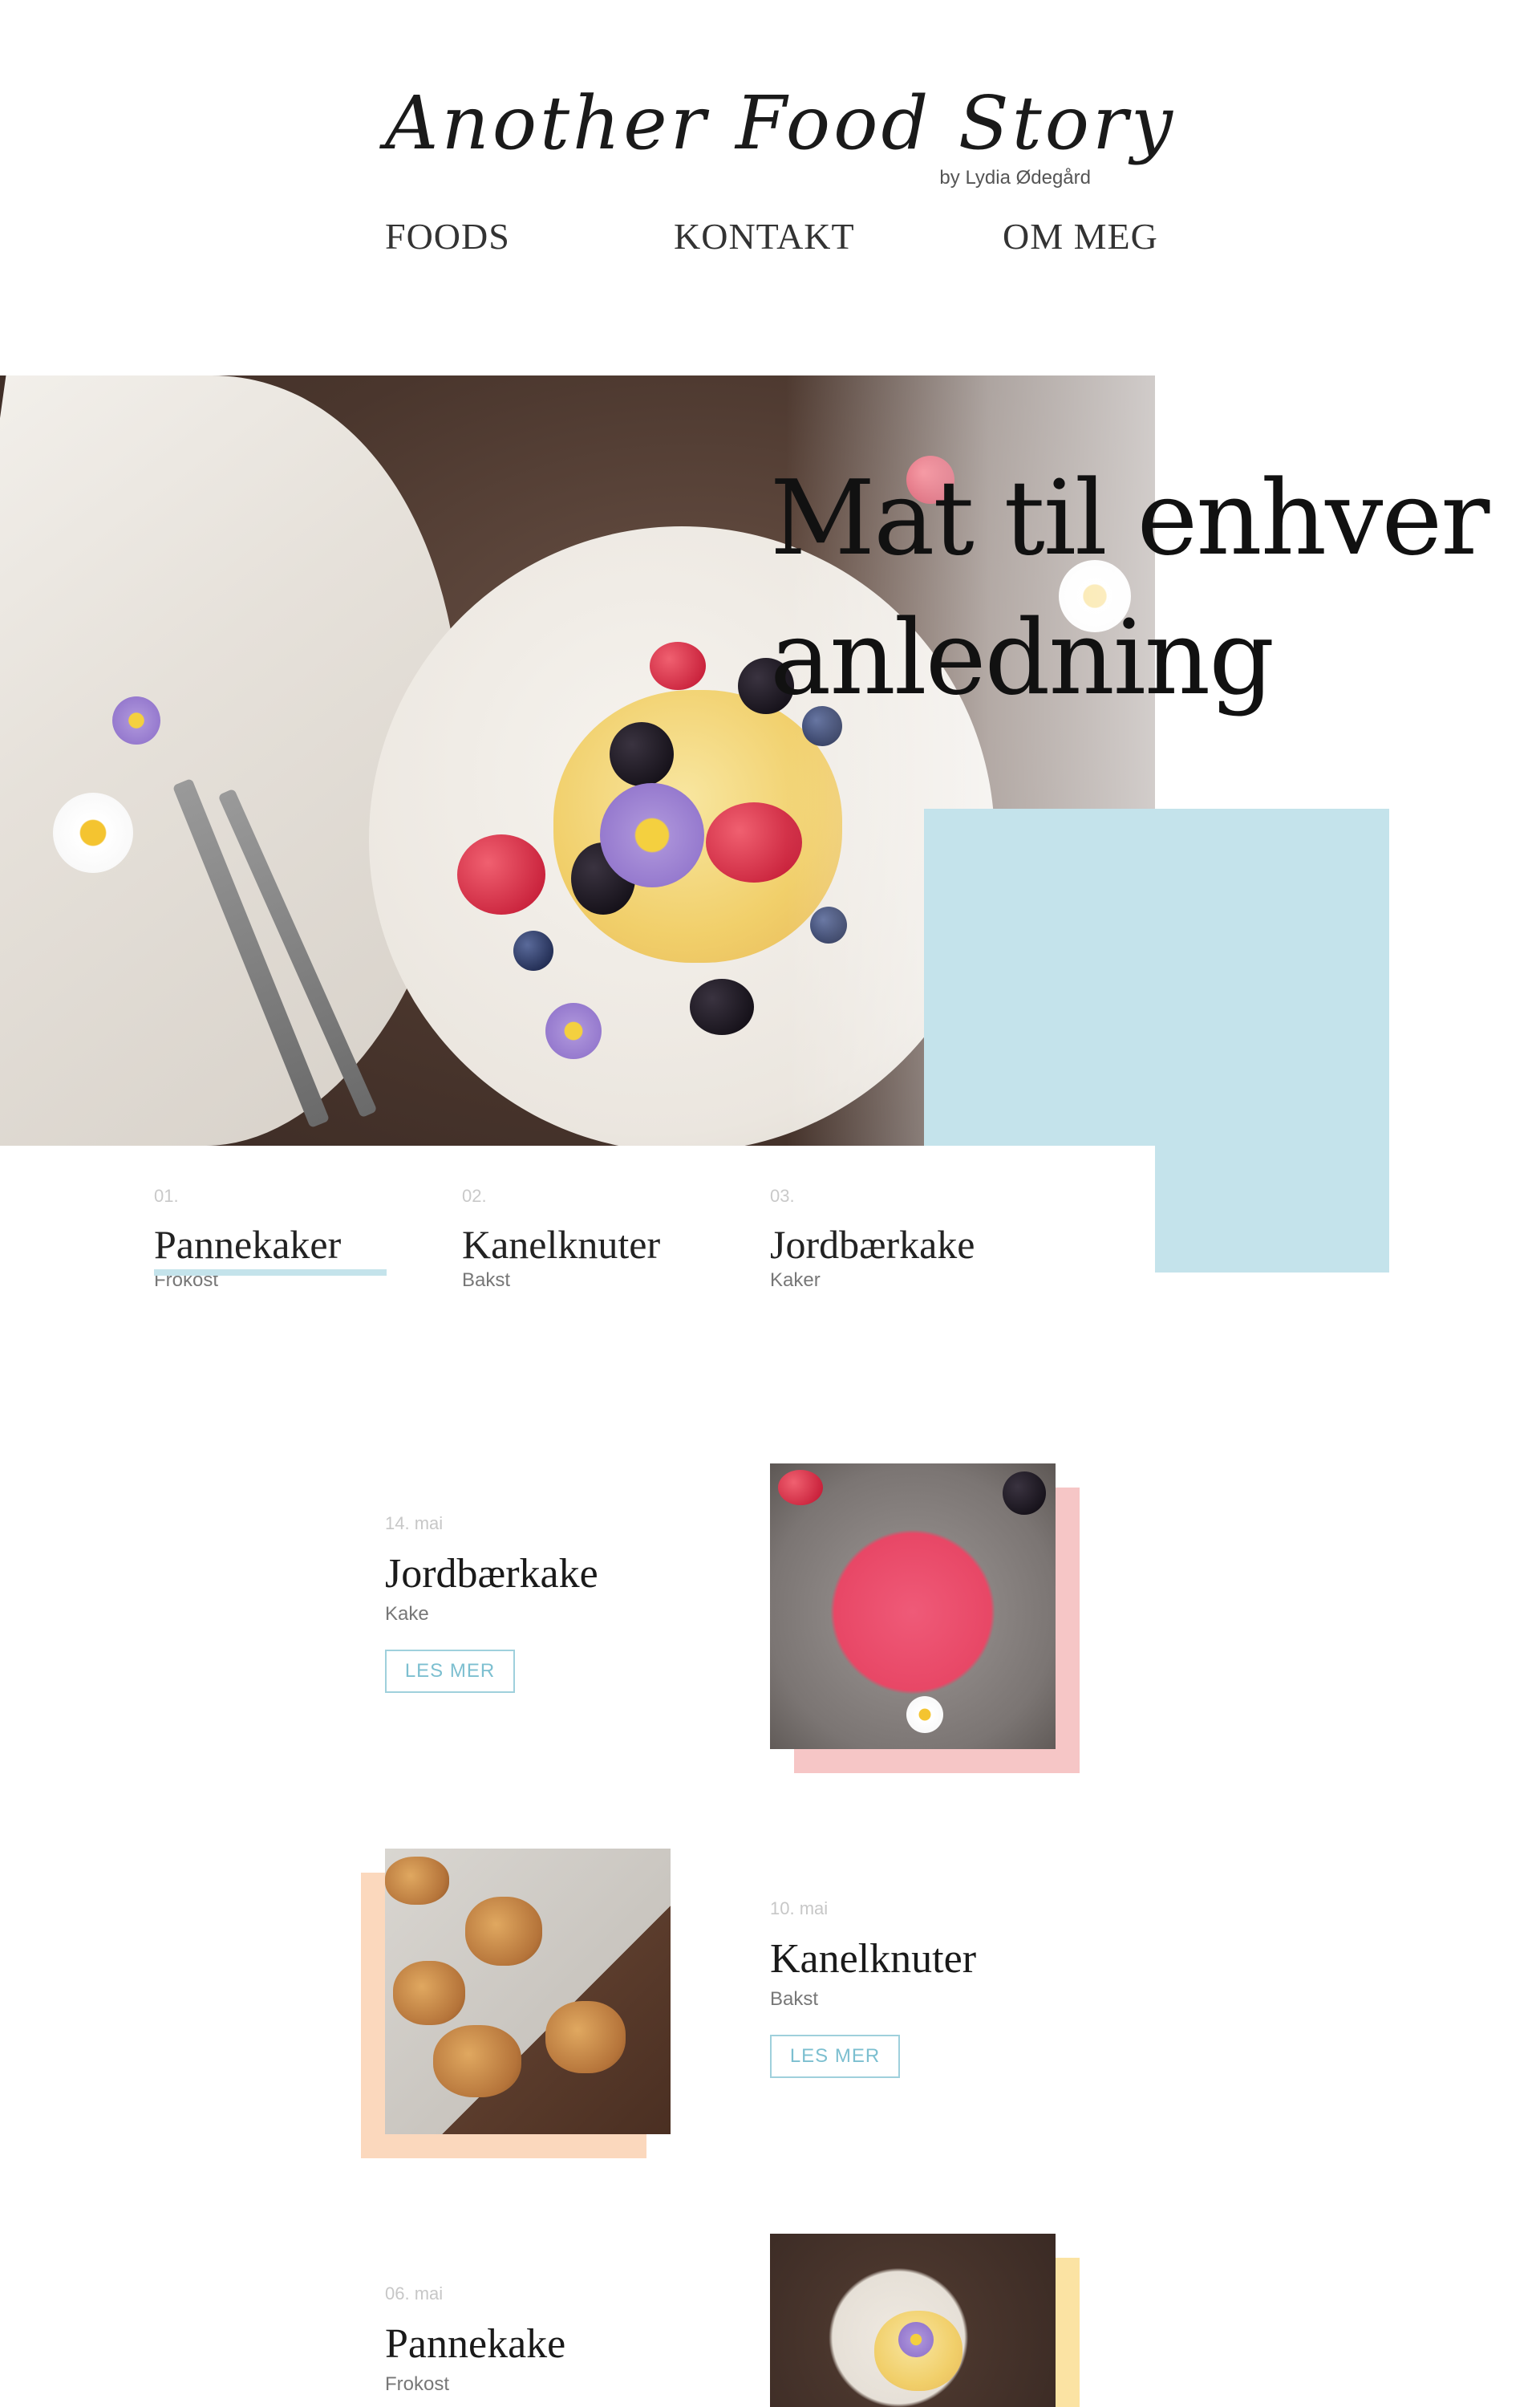 This screenshot has width=1540, height=2407. What do you see at coordinates (166, 1196) in the screenshot?
I see `featured-number: 01.` at bounding box center [166, 1196].